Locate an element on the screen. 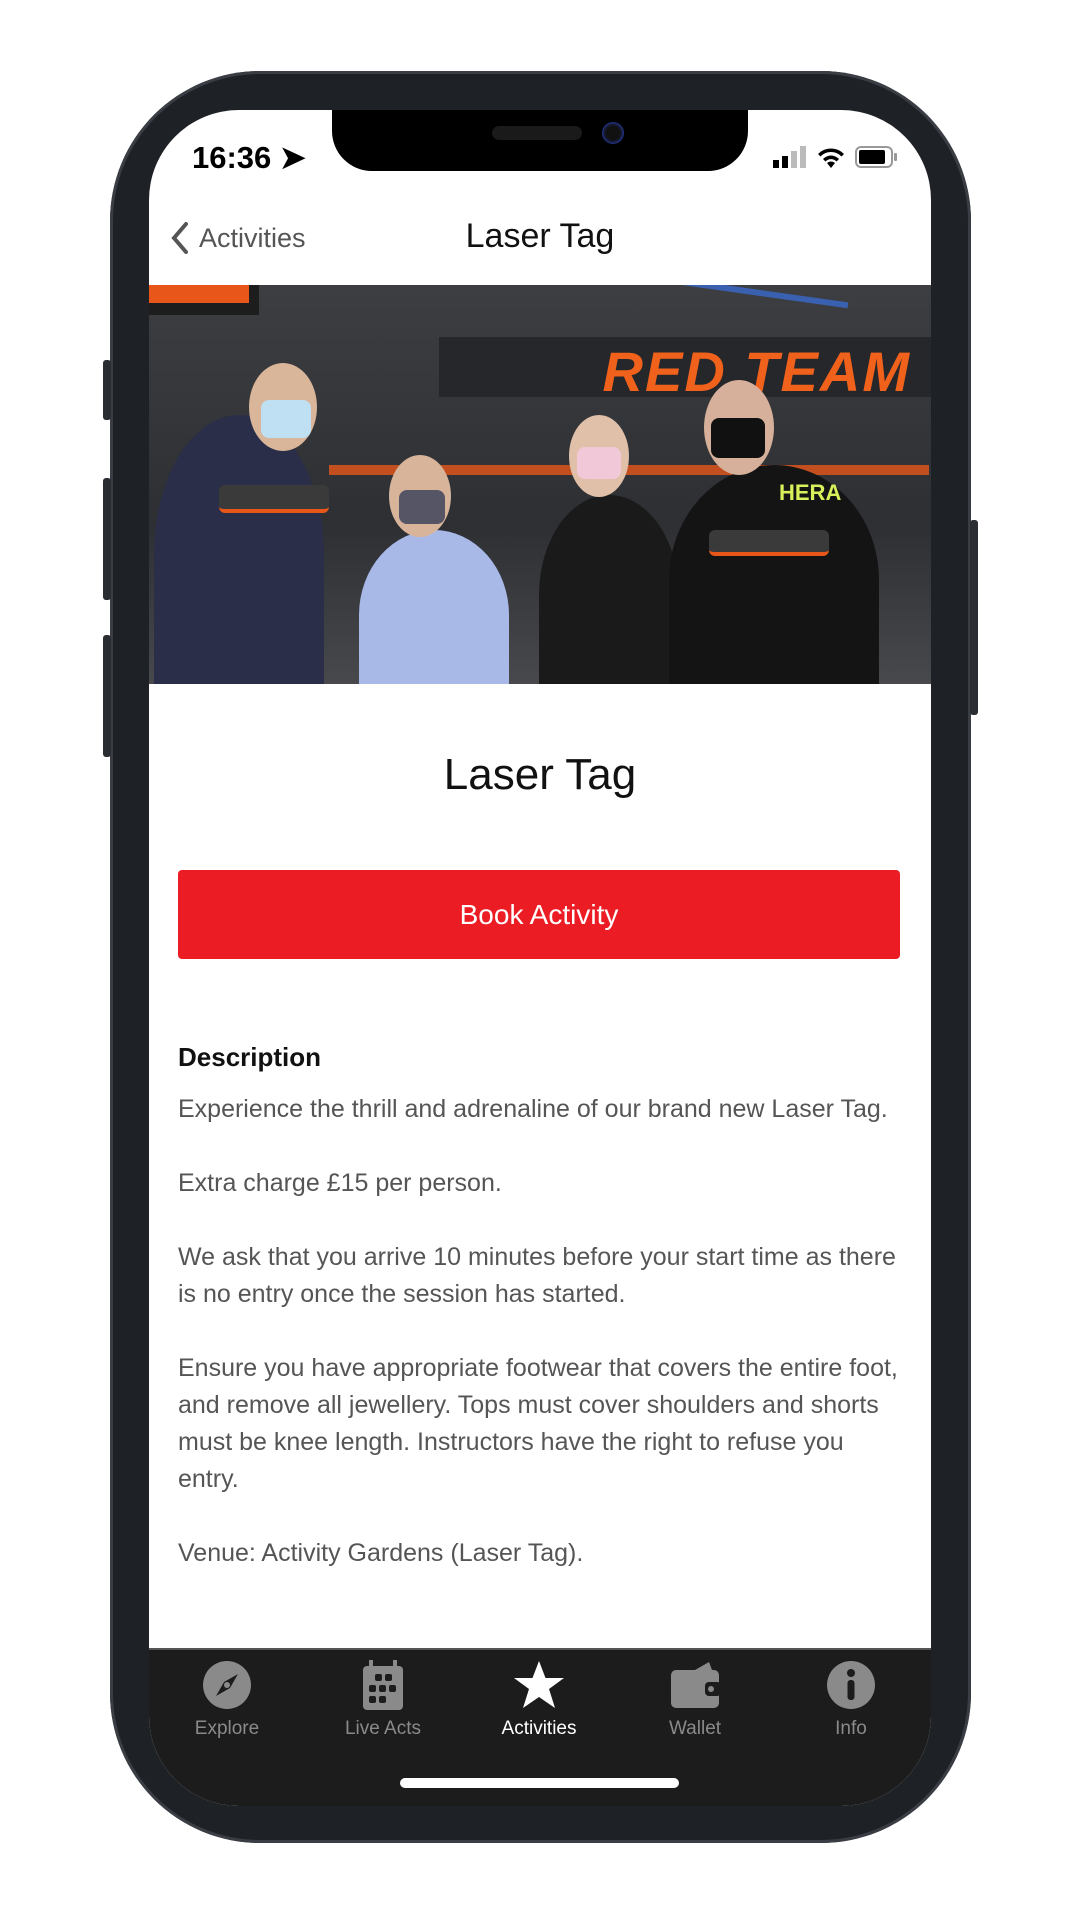 This screenshot has width=1080, height=1920. tab-live-acts: Live Acts is located at coordinates (383, 1700).